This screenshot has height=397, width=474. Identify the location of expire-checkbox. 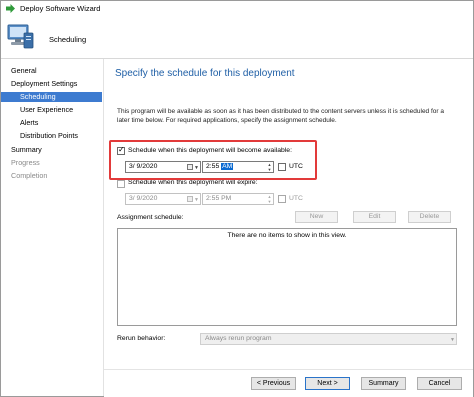
(121, 184).